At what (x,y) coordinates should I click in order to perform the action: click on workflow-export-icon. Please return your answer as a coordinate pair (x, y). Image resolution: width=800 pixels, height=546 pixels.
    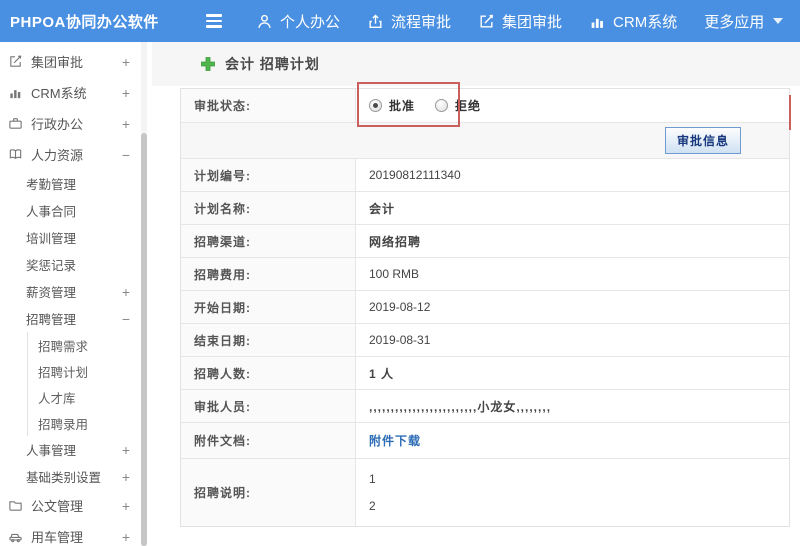
    Looking at the image, I should click on (375, 21).